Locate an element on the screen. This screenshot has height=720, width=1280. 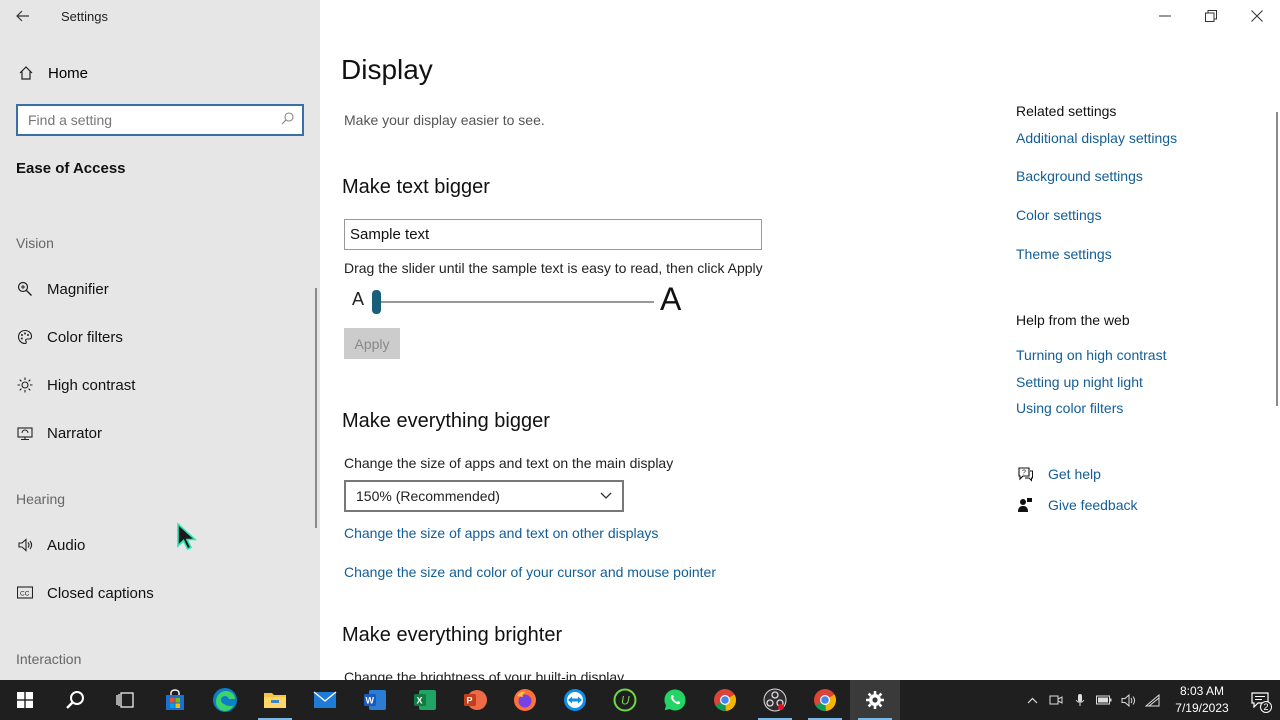
word-icon: W is located at coordinates (375, 700).